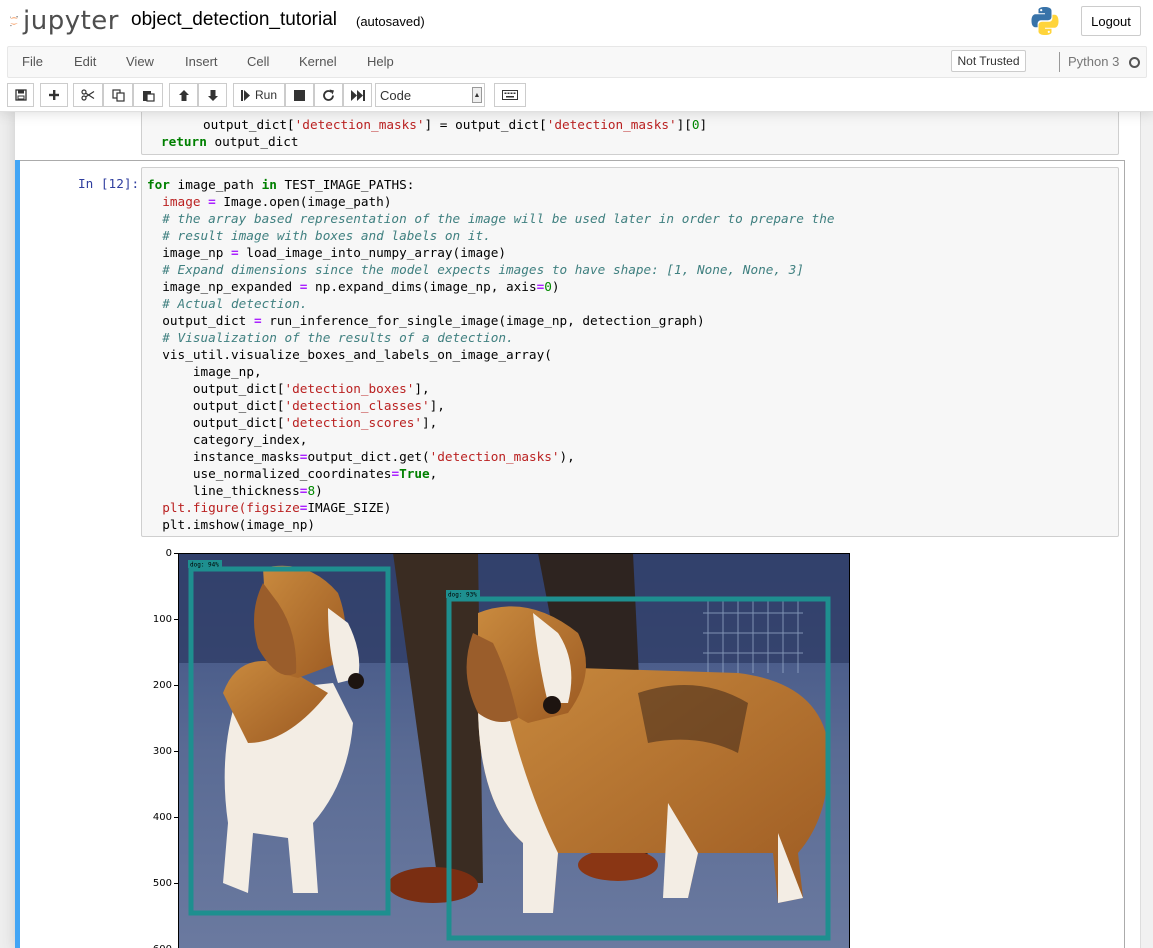 Image resolution: width=1153 pixels, height=948 pixels. I want to click on copy-button, so click(118, 95).